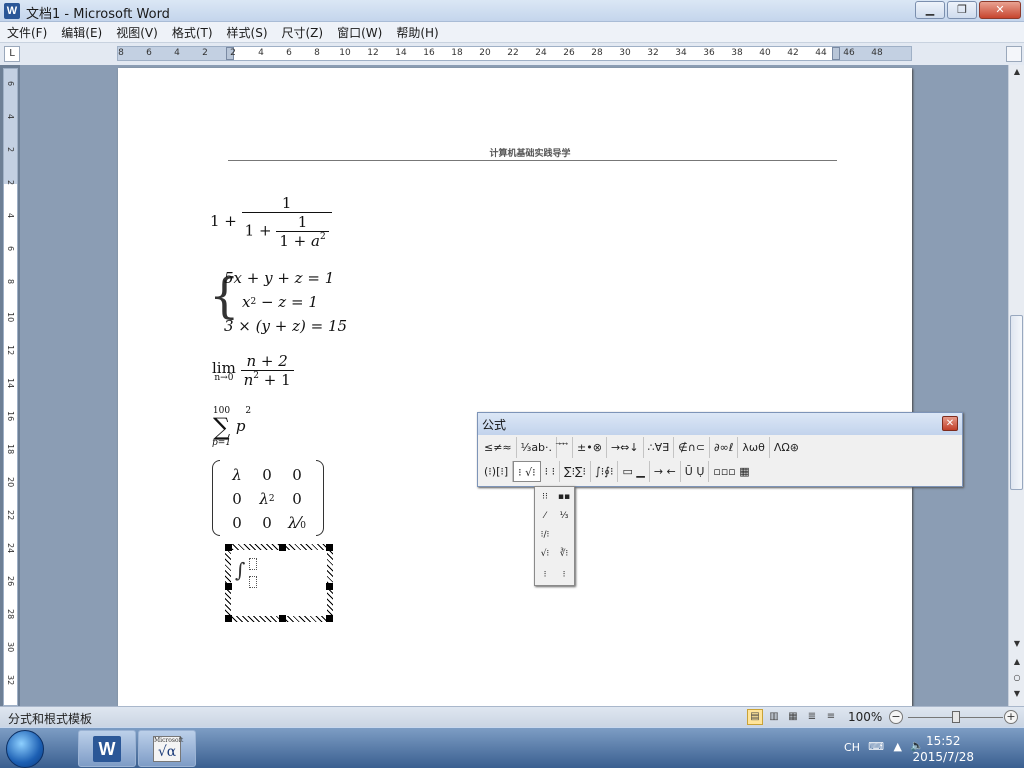  What do you see at coordinates (564, 516) in the screenshot?
I see `small-slash-fraction-template: ⅓` at bounding box center [564, 516].